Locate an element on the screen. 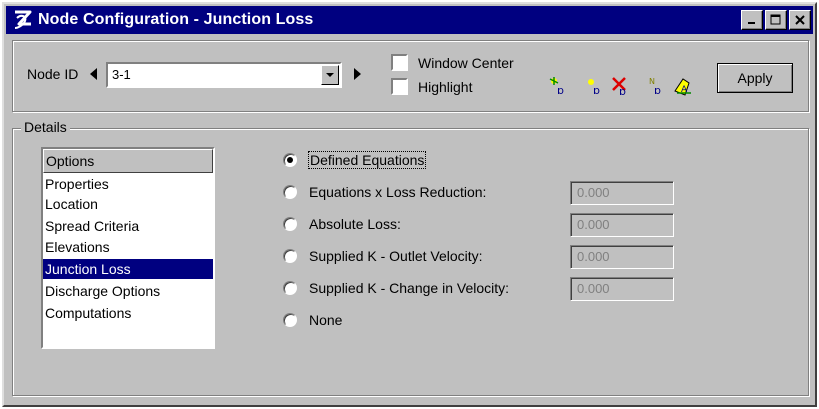  highlight-option: Highlight is located at coordinates (431, 86).